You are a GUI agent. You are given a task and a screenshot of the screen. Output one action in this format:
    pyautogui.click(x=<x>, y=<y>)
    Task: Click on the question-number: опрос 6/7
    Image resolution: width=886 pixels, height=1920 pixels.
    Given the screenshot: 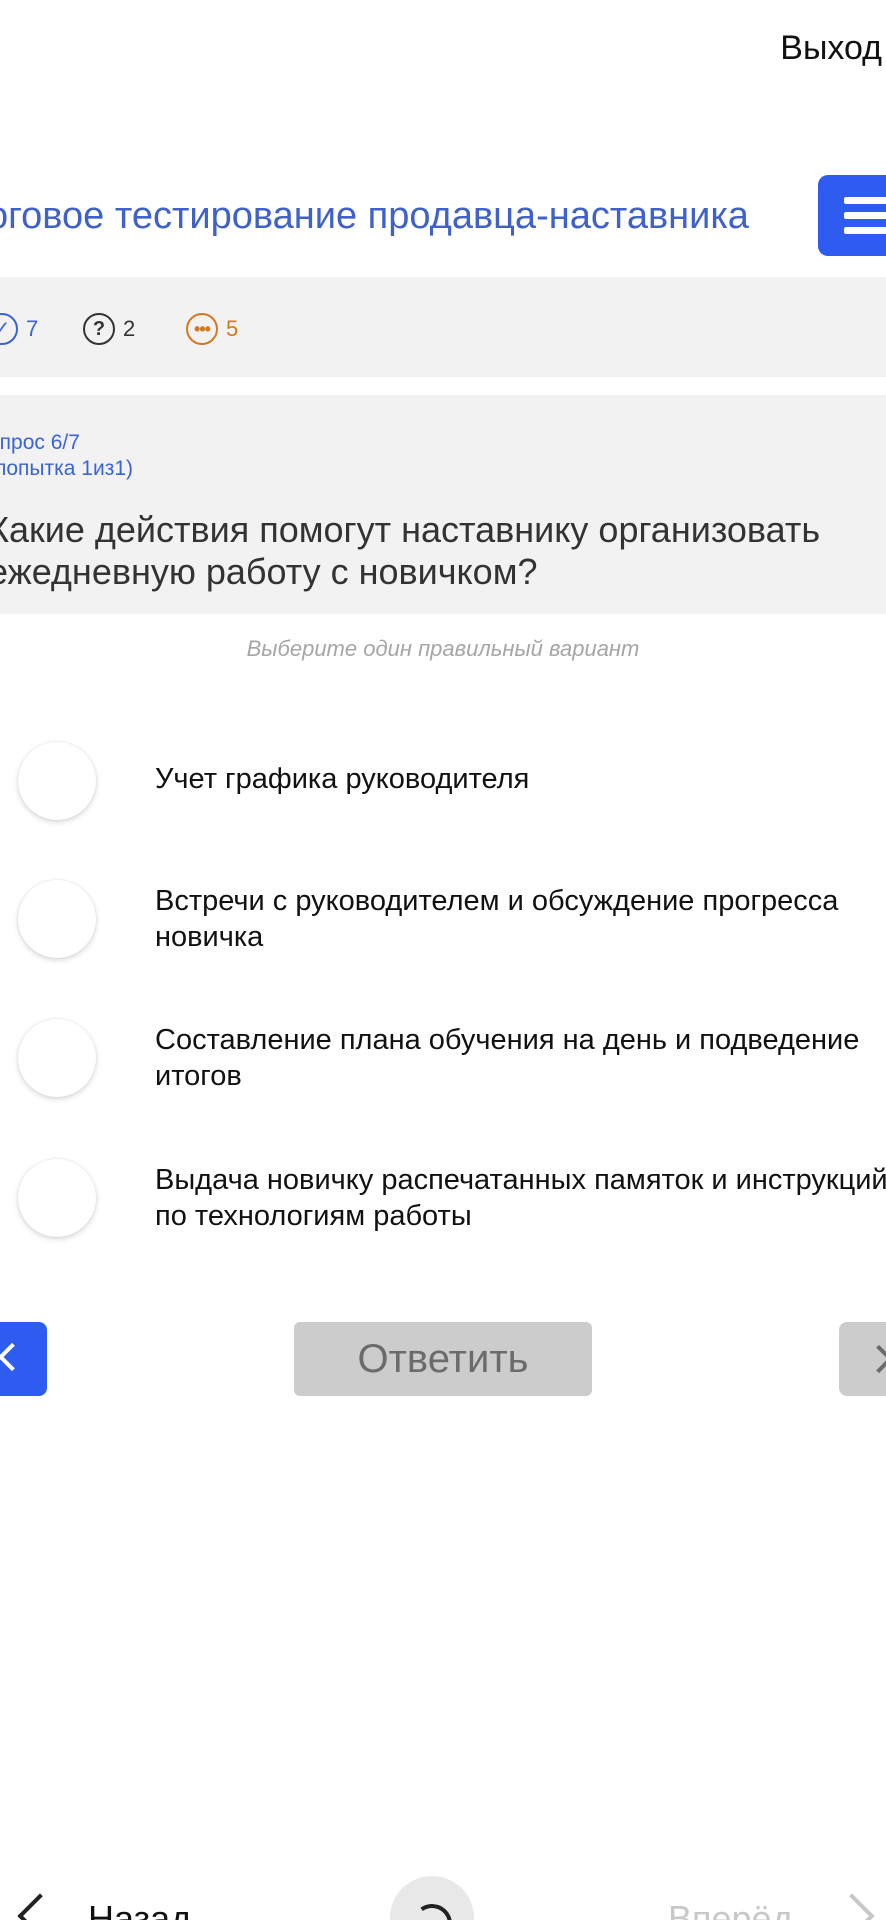 What is the action you would take?
    pyautogui.click(x=40, y=442)
    